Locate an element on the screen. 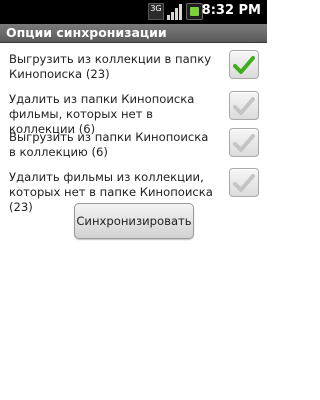 The image size is (320, 400). signal-strength-icon is located at coordinates (175, 11).